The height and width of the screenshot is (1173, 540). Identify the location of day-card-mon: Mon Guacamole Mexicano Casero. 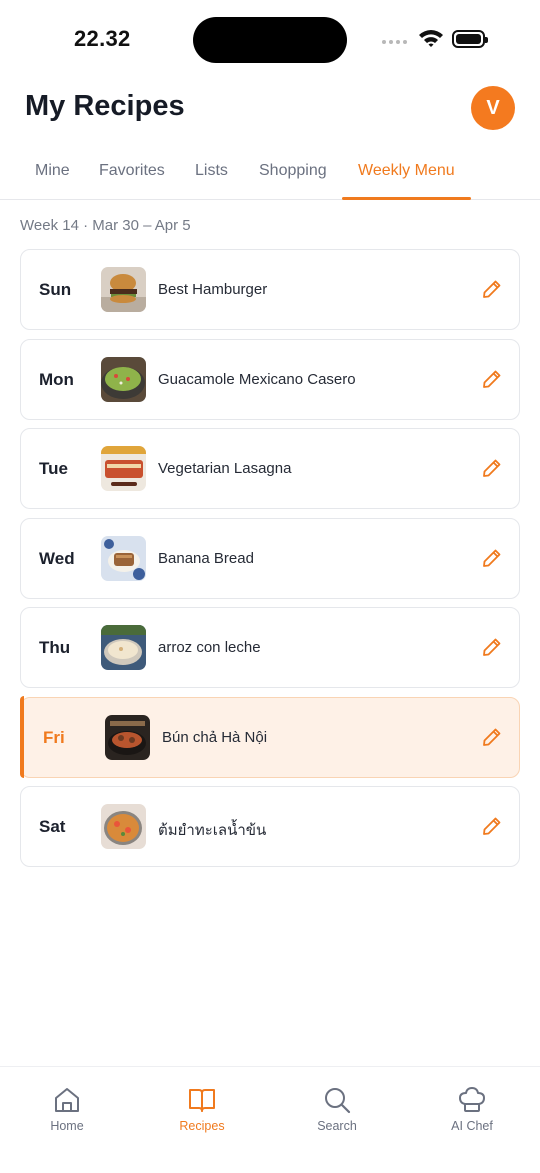
(270, 379).